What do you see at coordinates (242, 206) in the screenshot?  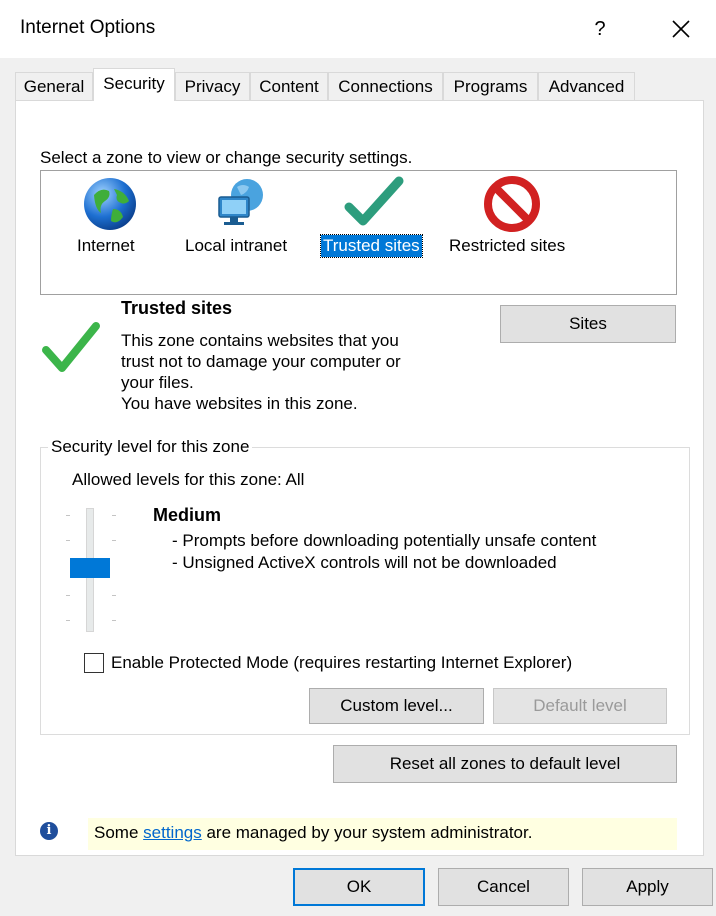 I see `intranet-icon` at bounding box center [242, 206].